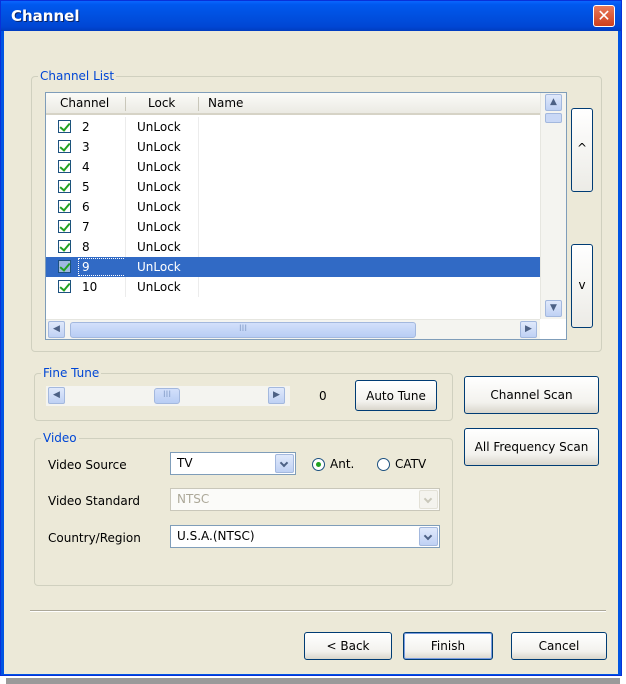 The image size is (626, 684). I want to click on fine-tune-thumb: III, so click(167, 396).